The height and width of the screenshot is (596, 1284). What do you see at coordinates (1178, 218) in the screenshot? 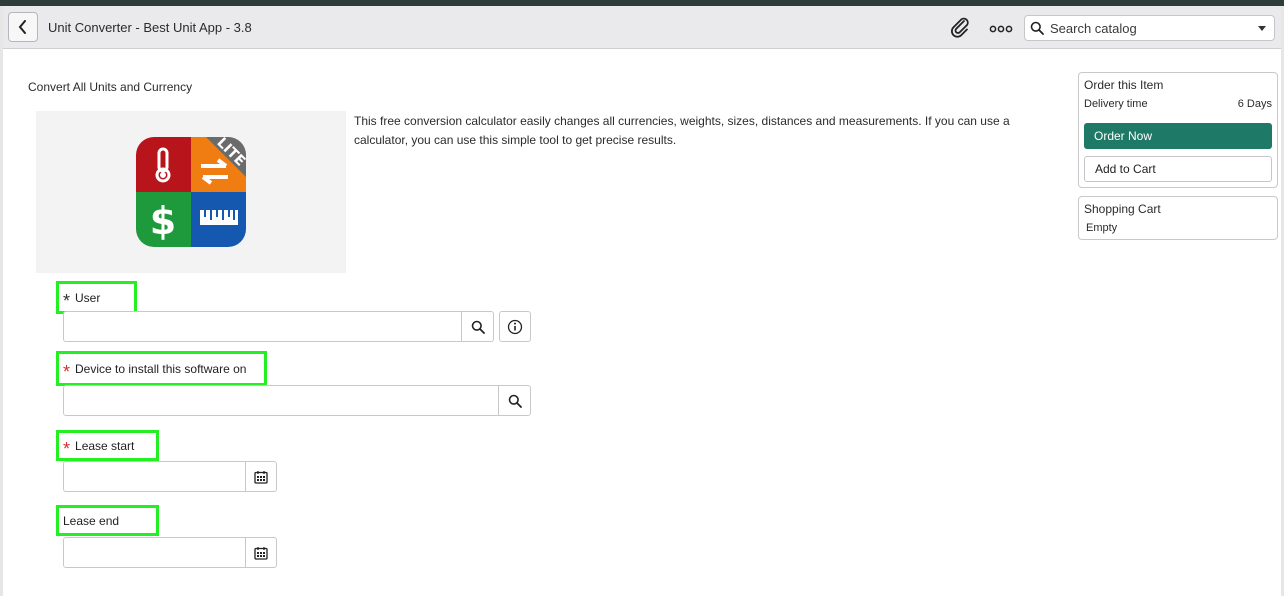
I see `shopping-cart-panel: Shopping Cart Empty` at bounding box center [1178, 218].